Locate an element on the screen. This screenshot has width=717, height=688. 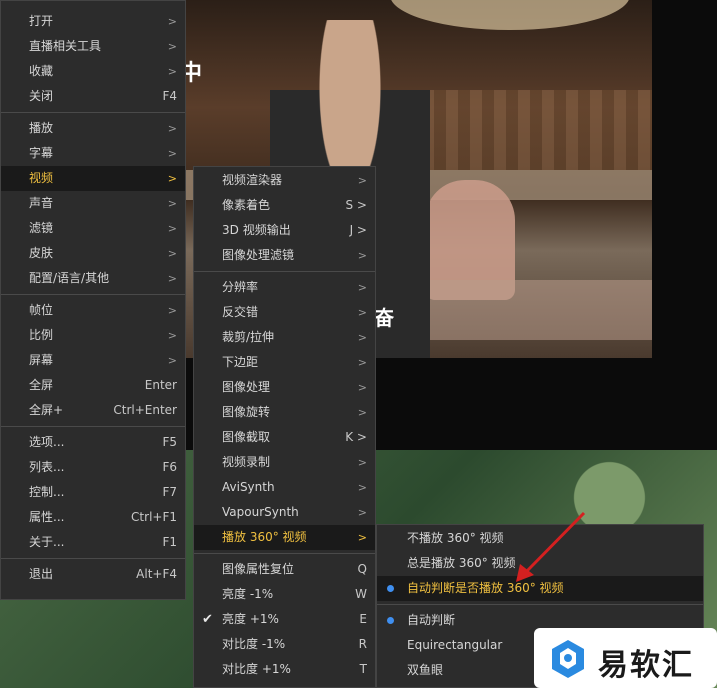
menu-item-shortcut: Ctrl+F1 is located at coordinates (154, 517).